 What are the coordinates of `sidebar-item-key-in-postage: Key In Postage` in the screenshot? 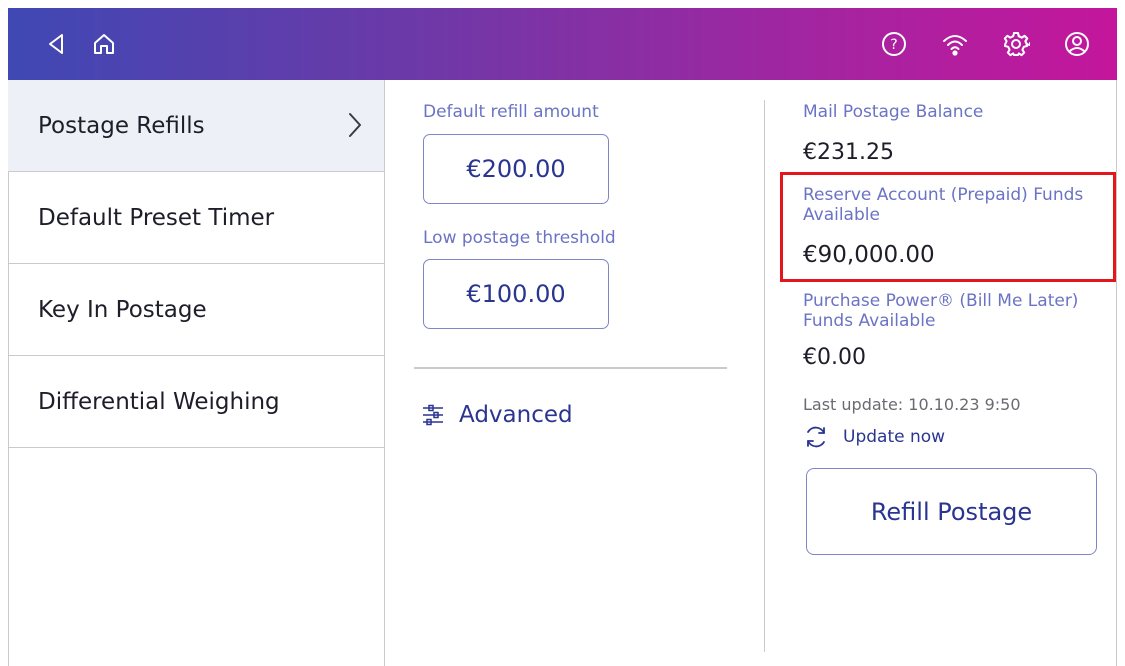 It's located at (196, 310).